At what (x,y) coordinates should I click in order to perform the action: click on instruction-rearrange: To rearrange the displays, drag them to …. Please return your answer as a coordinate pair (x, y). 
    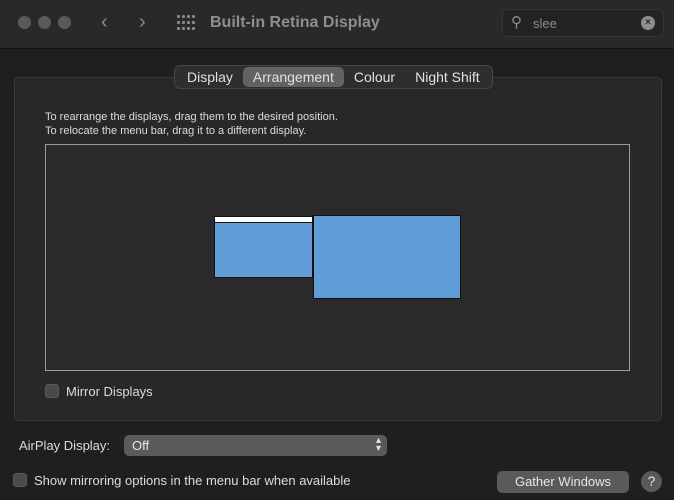
    Looking at the image, I should click on (191, 117).